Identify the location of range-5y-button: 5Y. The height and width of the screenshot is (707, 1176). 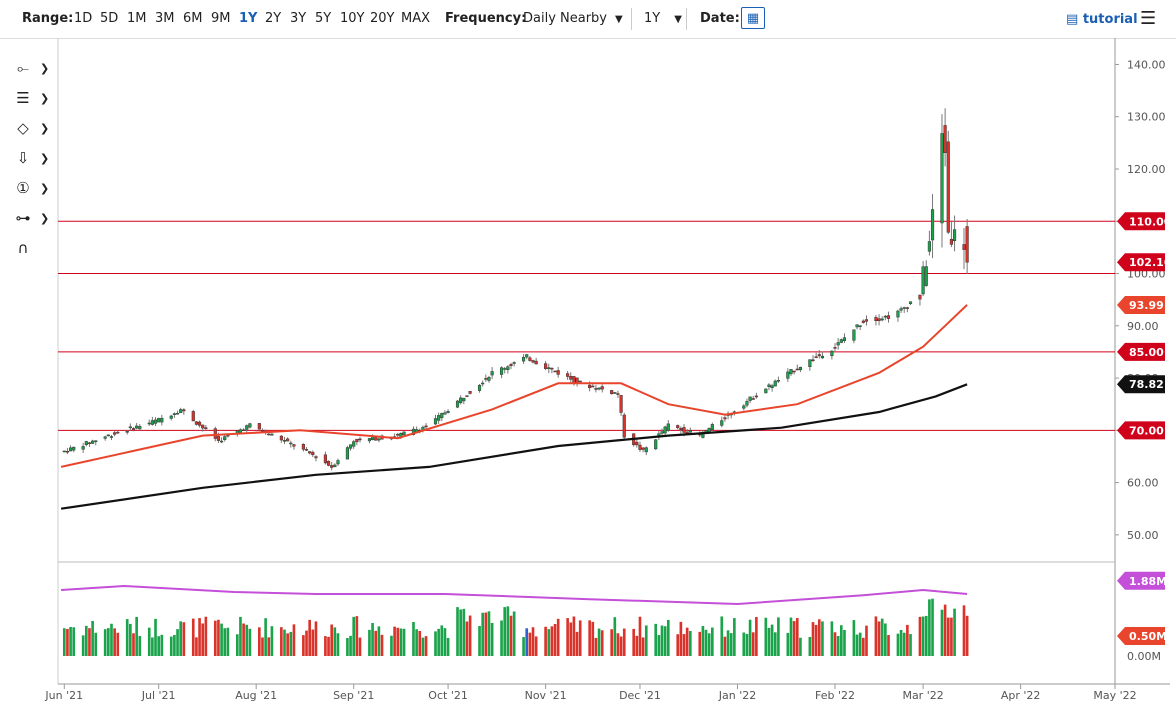
(323, 18).